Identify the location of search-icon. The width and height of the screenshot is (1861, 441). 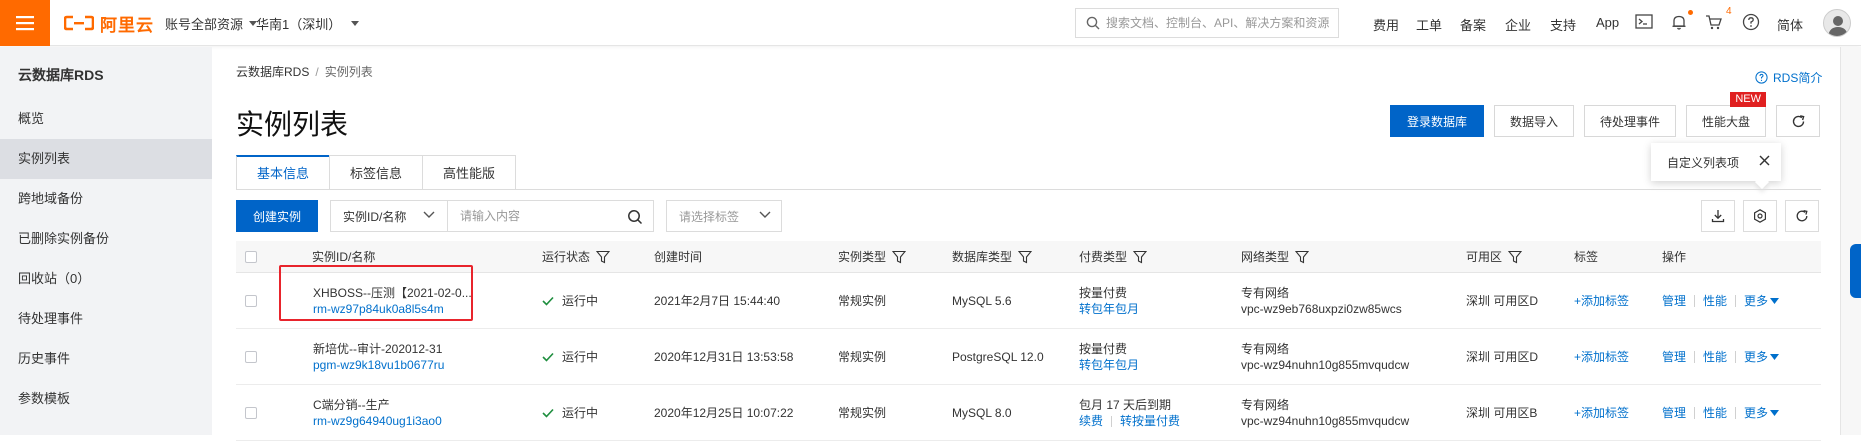
(635, 217).